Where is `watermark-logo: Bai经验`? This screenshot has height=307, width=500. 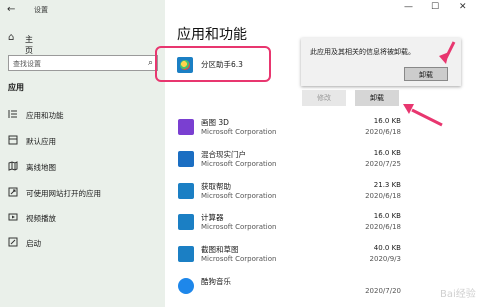
watermark-logo: Bai经验 is located at coordinates (458, 294).